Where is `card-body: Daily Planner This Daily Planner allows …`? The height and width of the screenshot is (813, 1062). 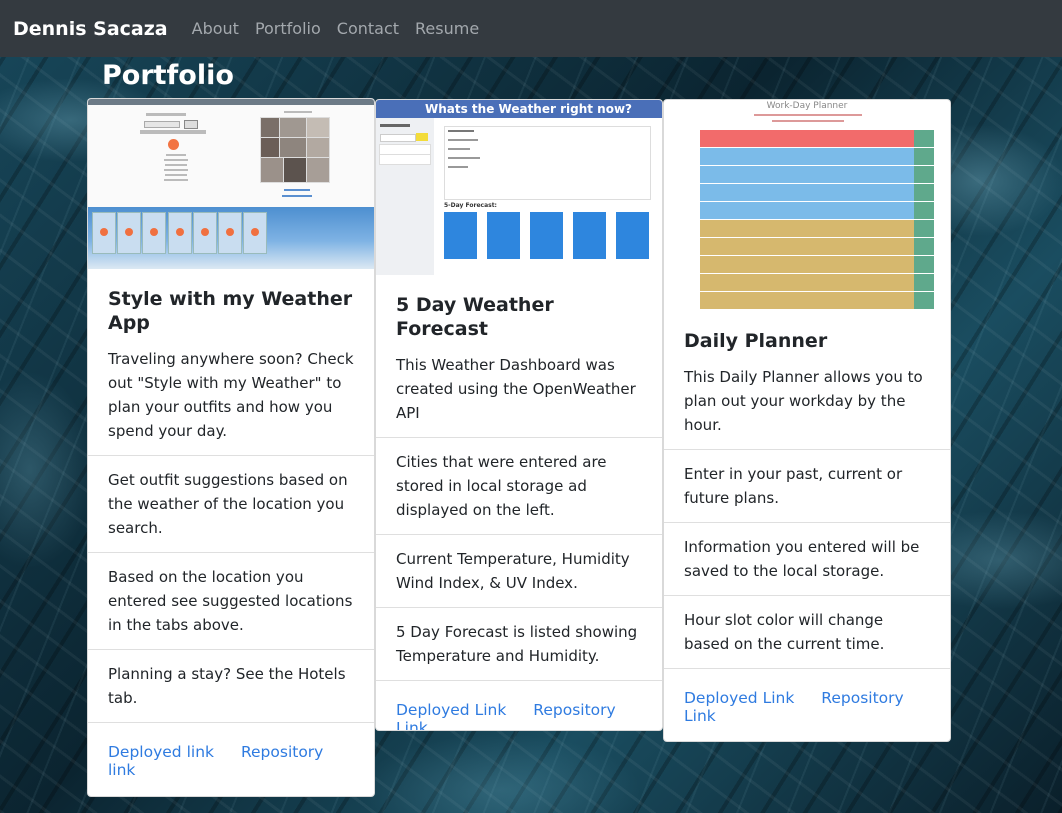
card-body: Daily Planner This Daily Planner allows … is located at coordinates (807, 380).